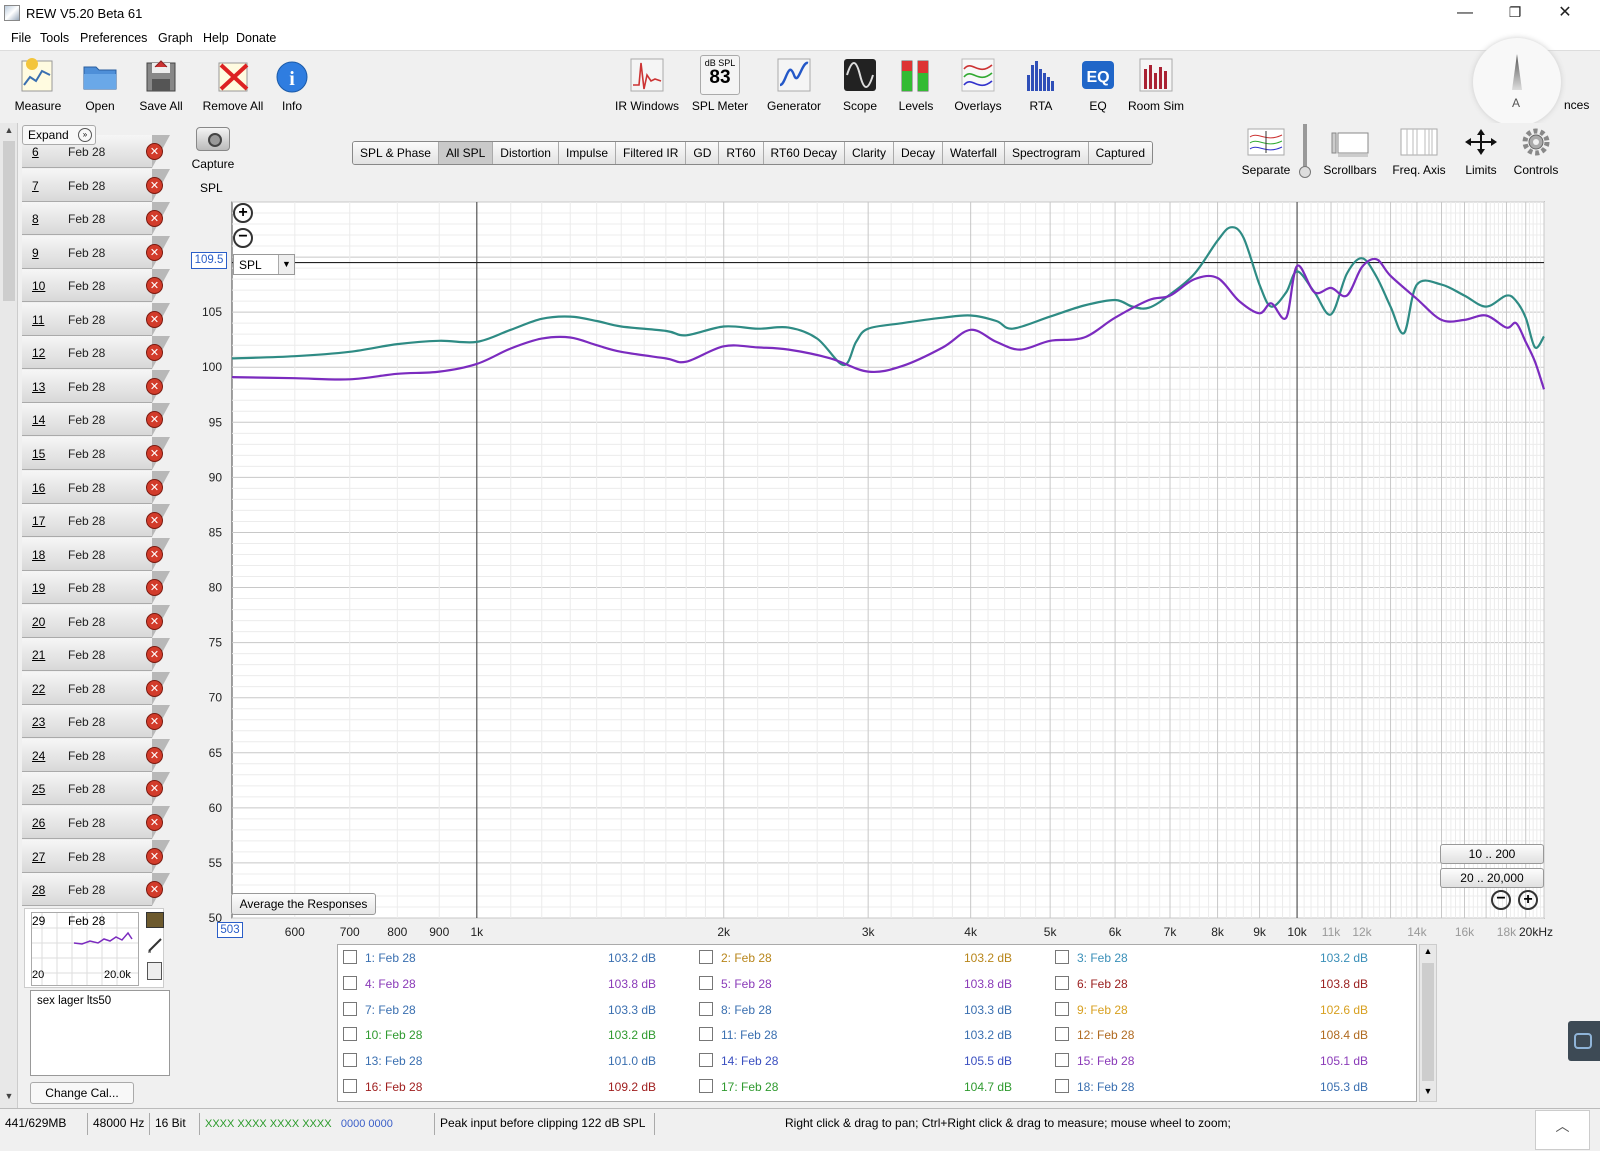 Image resolution: width=1600 pixels, height=1151 pixels. I want to click on zoom-in-icon: +, so click(243, 213).